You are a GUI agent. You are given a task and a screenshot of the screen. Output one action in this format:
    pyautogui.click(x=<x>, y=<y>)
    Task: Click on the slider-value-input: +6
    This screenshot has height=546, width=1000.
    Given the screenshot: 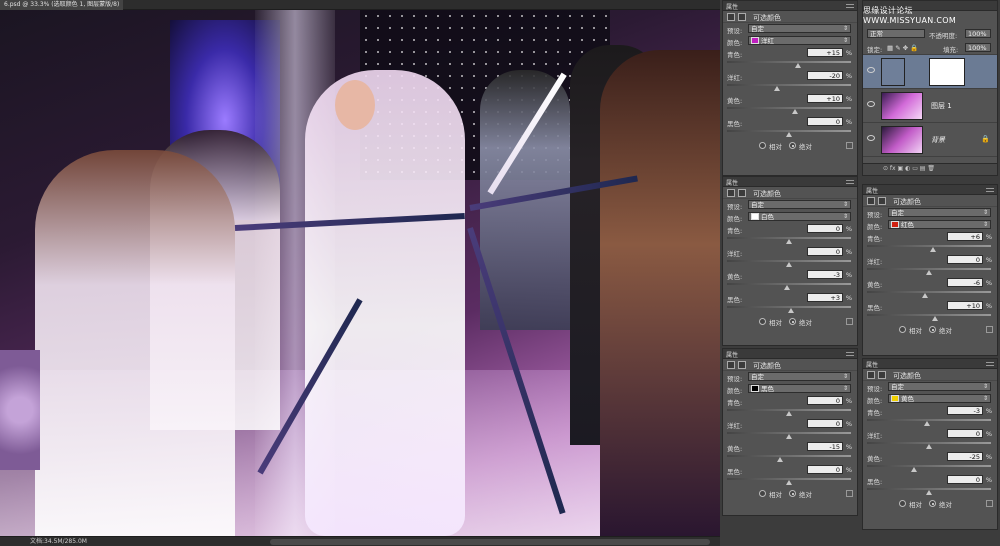 What is the action you would take?
    pyautogui.click(x=965, y=236)
    